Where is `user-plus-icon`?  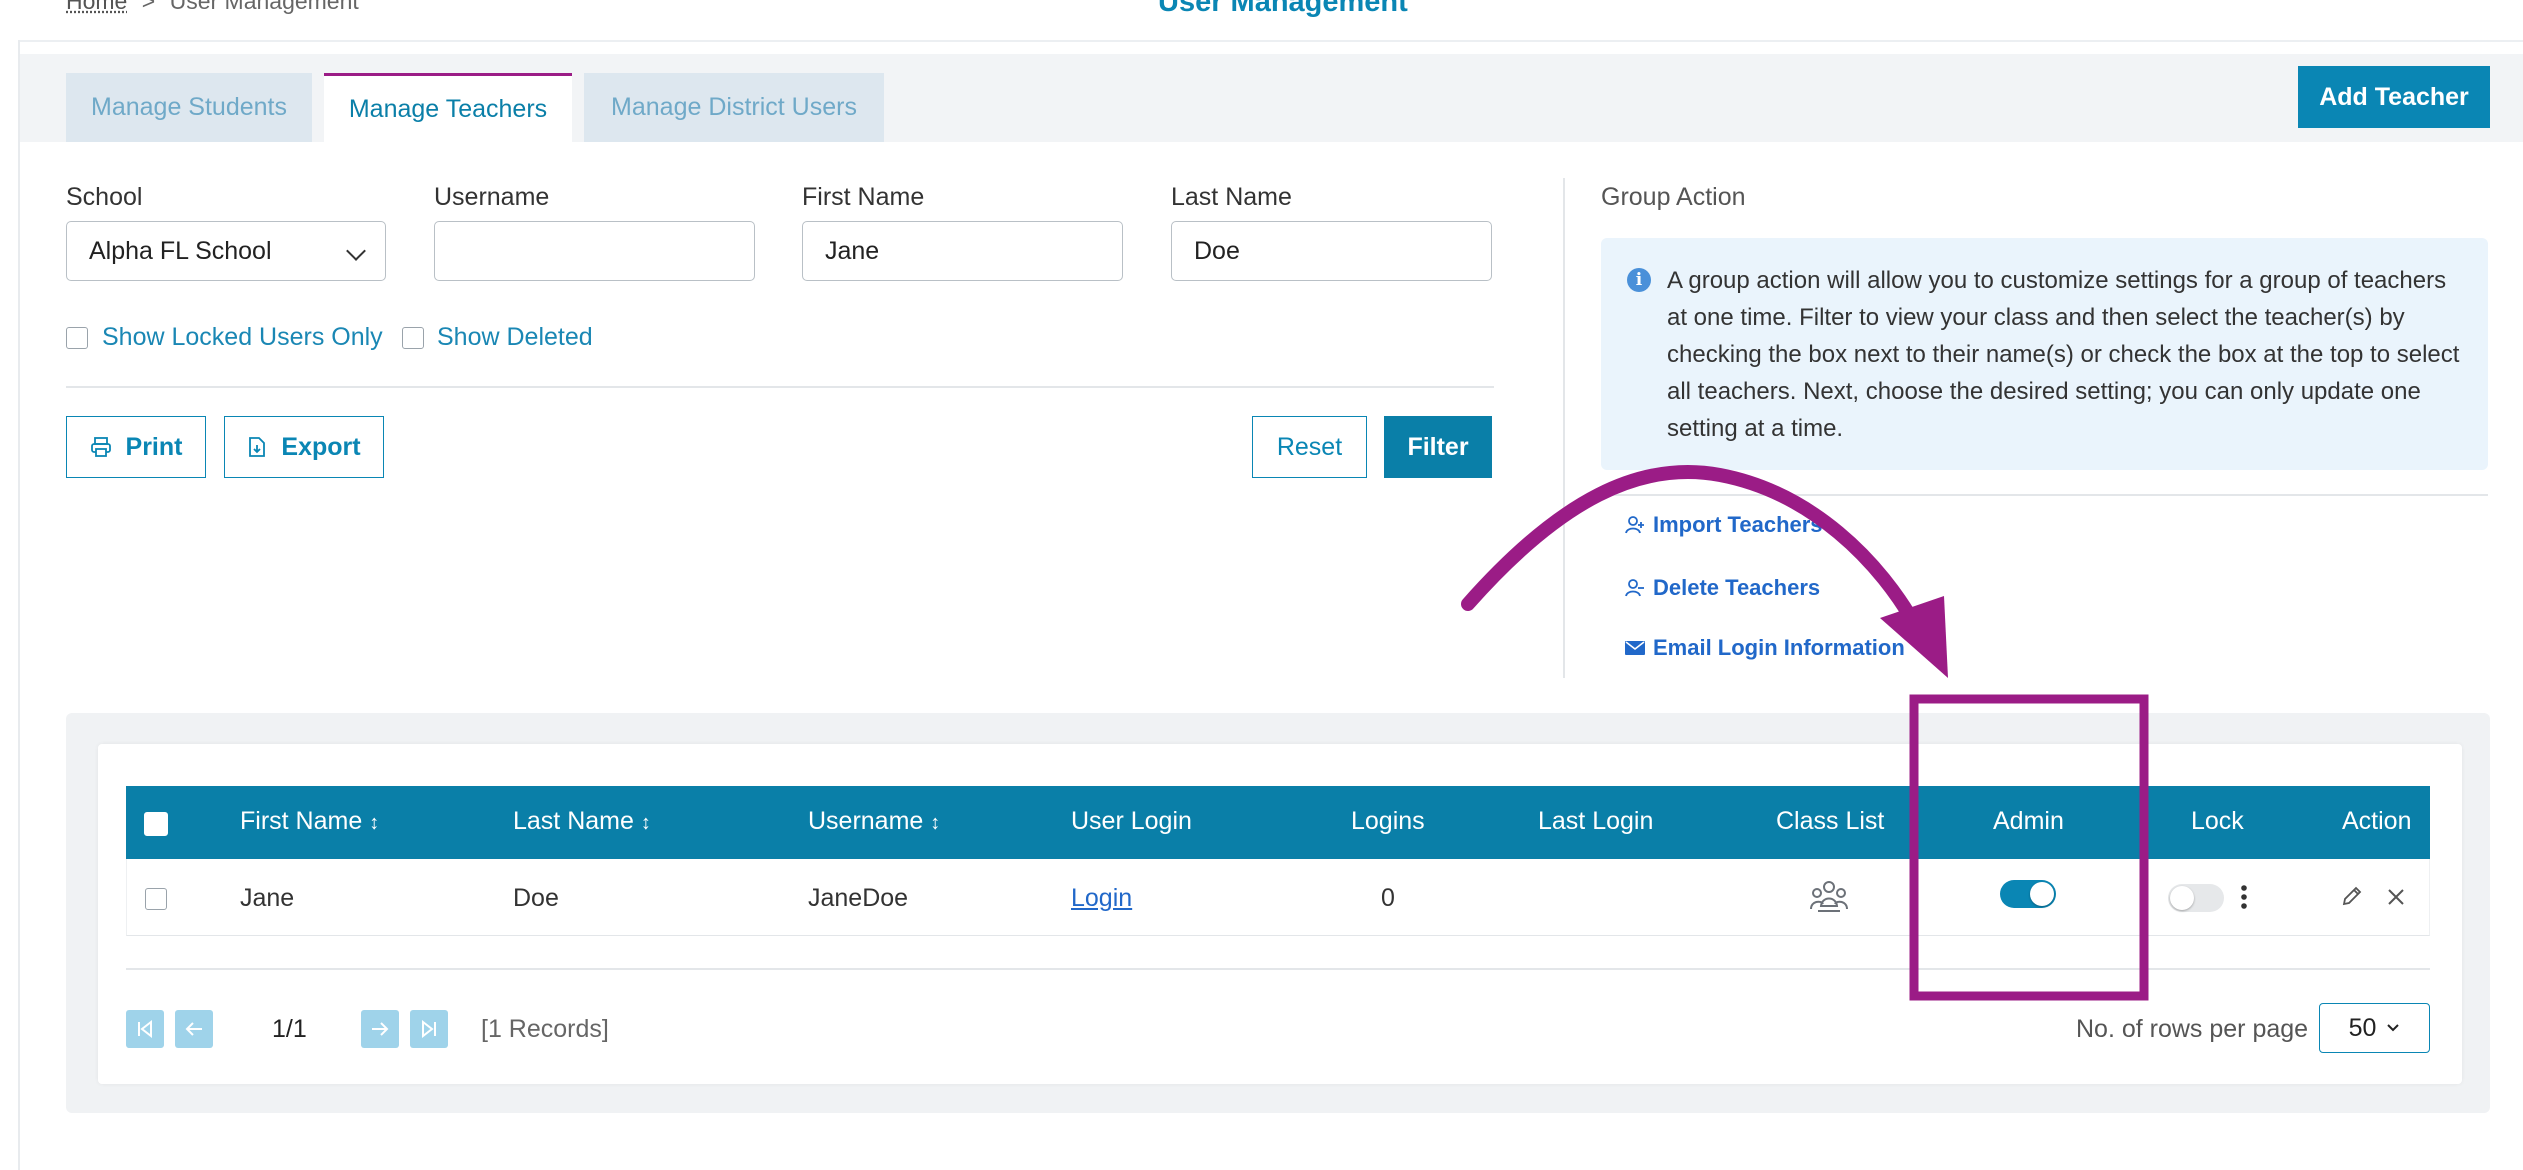 user-plus-icon is located at coordinates (1634, 525).